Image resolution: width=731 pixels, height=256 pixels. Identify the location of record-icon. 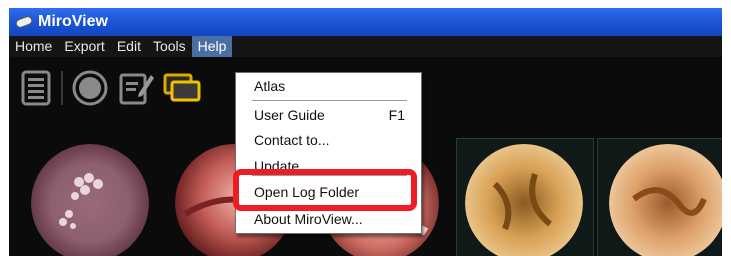
(90, 88).